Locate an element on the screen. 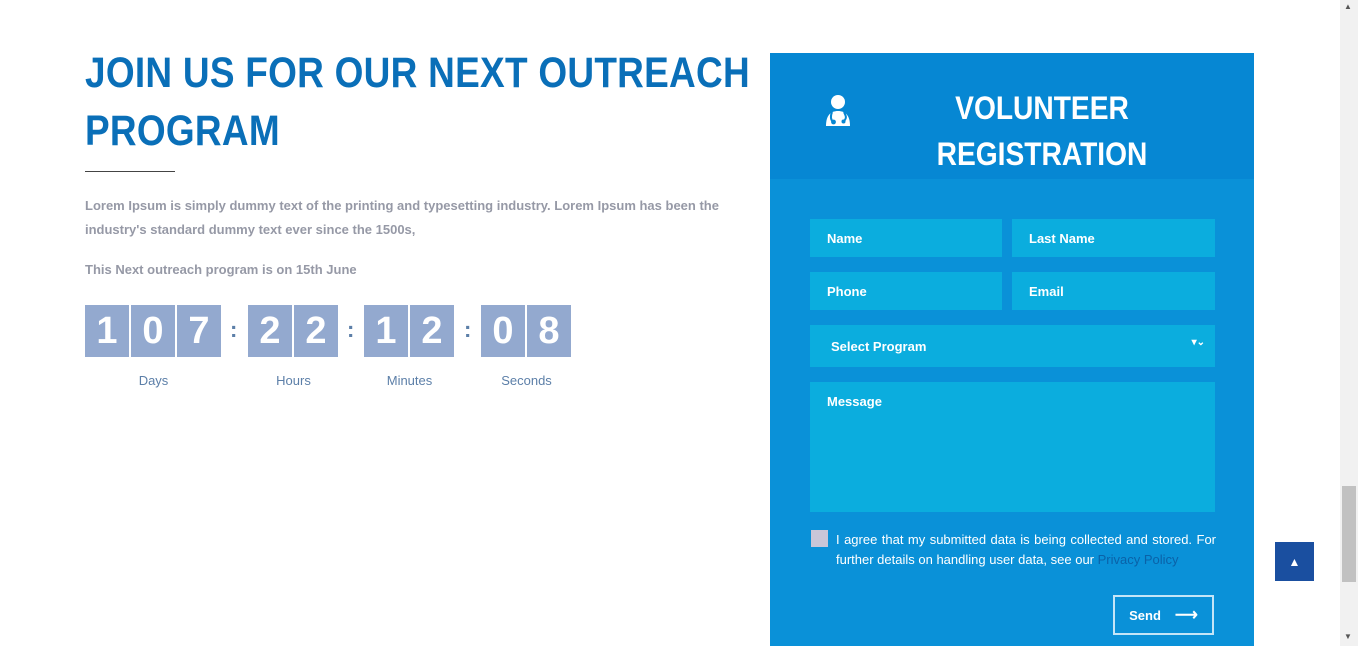 The width and height of the screenshot is (1358, 646). doctor-icon is located at coordinates (838, 110).